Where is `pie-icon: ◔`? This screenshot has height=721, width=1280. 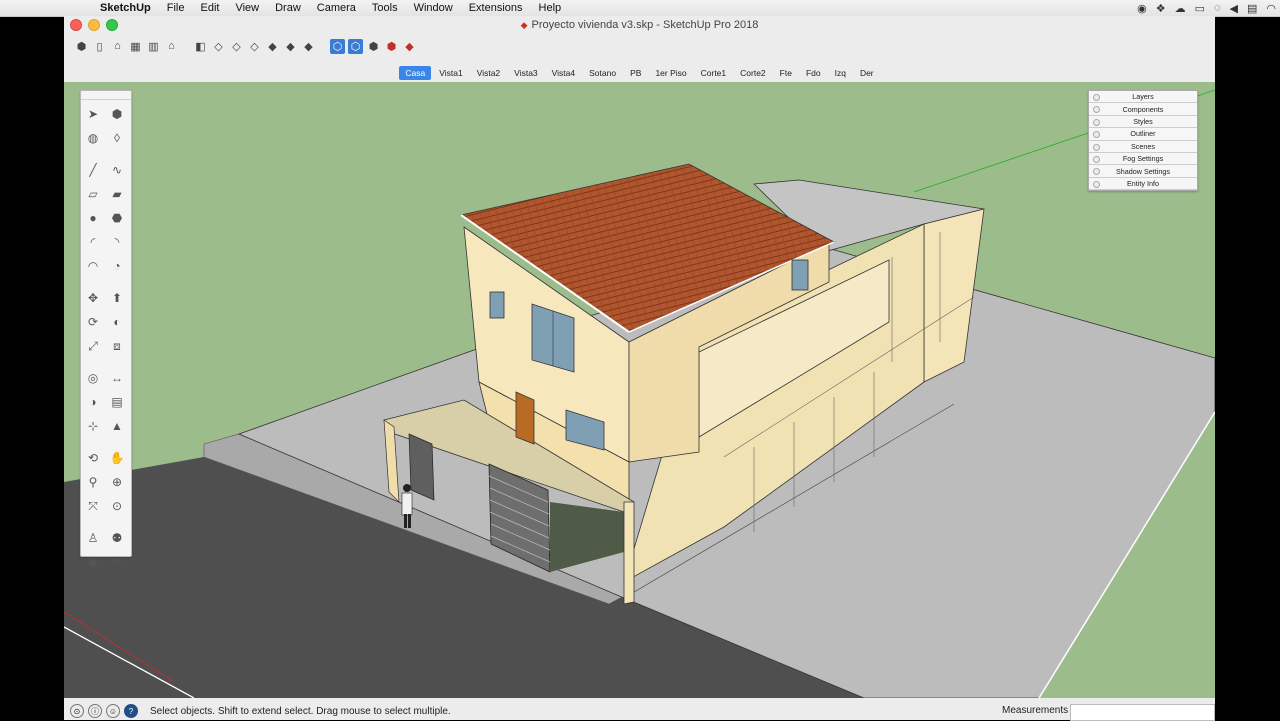 pie-icon: ◔ is located at coordinates (117, 266).